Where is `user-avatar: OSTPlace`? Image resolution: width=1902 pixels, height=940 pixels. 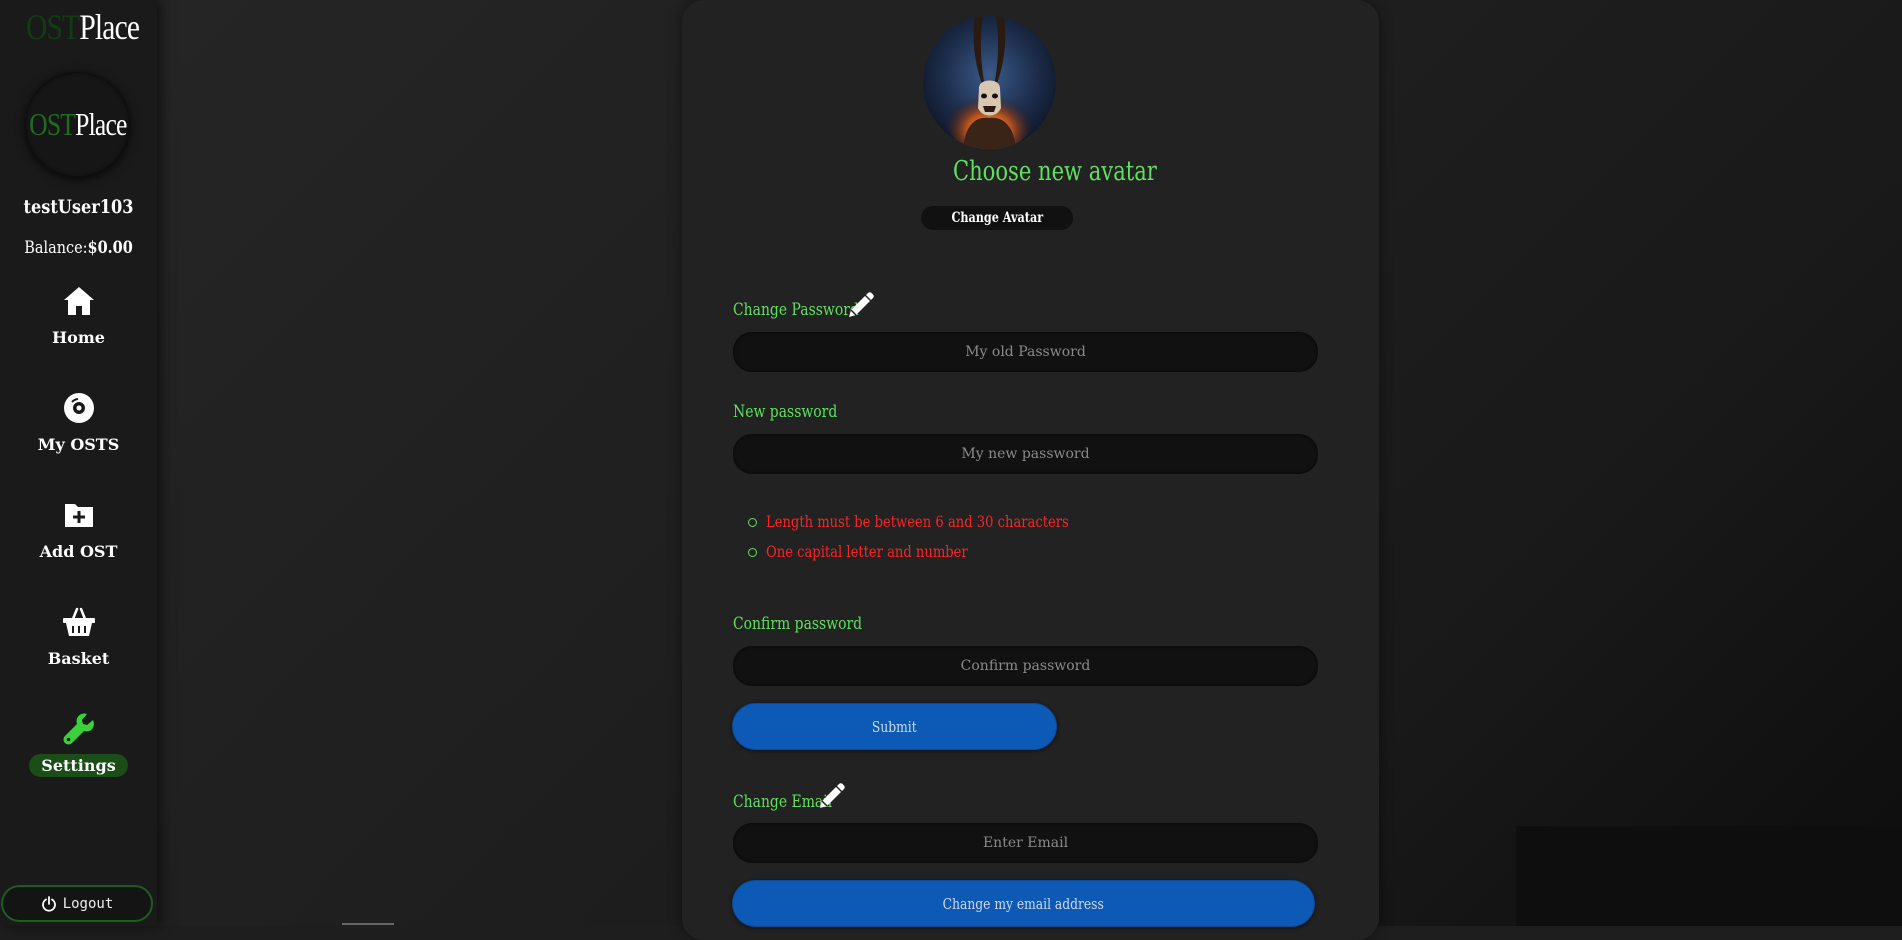 user-avatar: OSTPlace is located at coordinates (77, 124).